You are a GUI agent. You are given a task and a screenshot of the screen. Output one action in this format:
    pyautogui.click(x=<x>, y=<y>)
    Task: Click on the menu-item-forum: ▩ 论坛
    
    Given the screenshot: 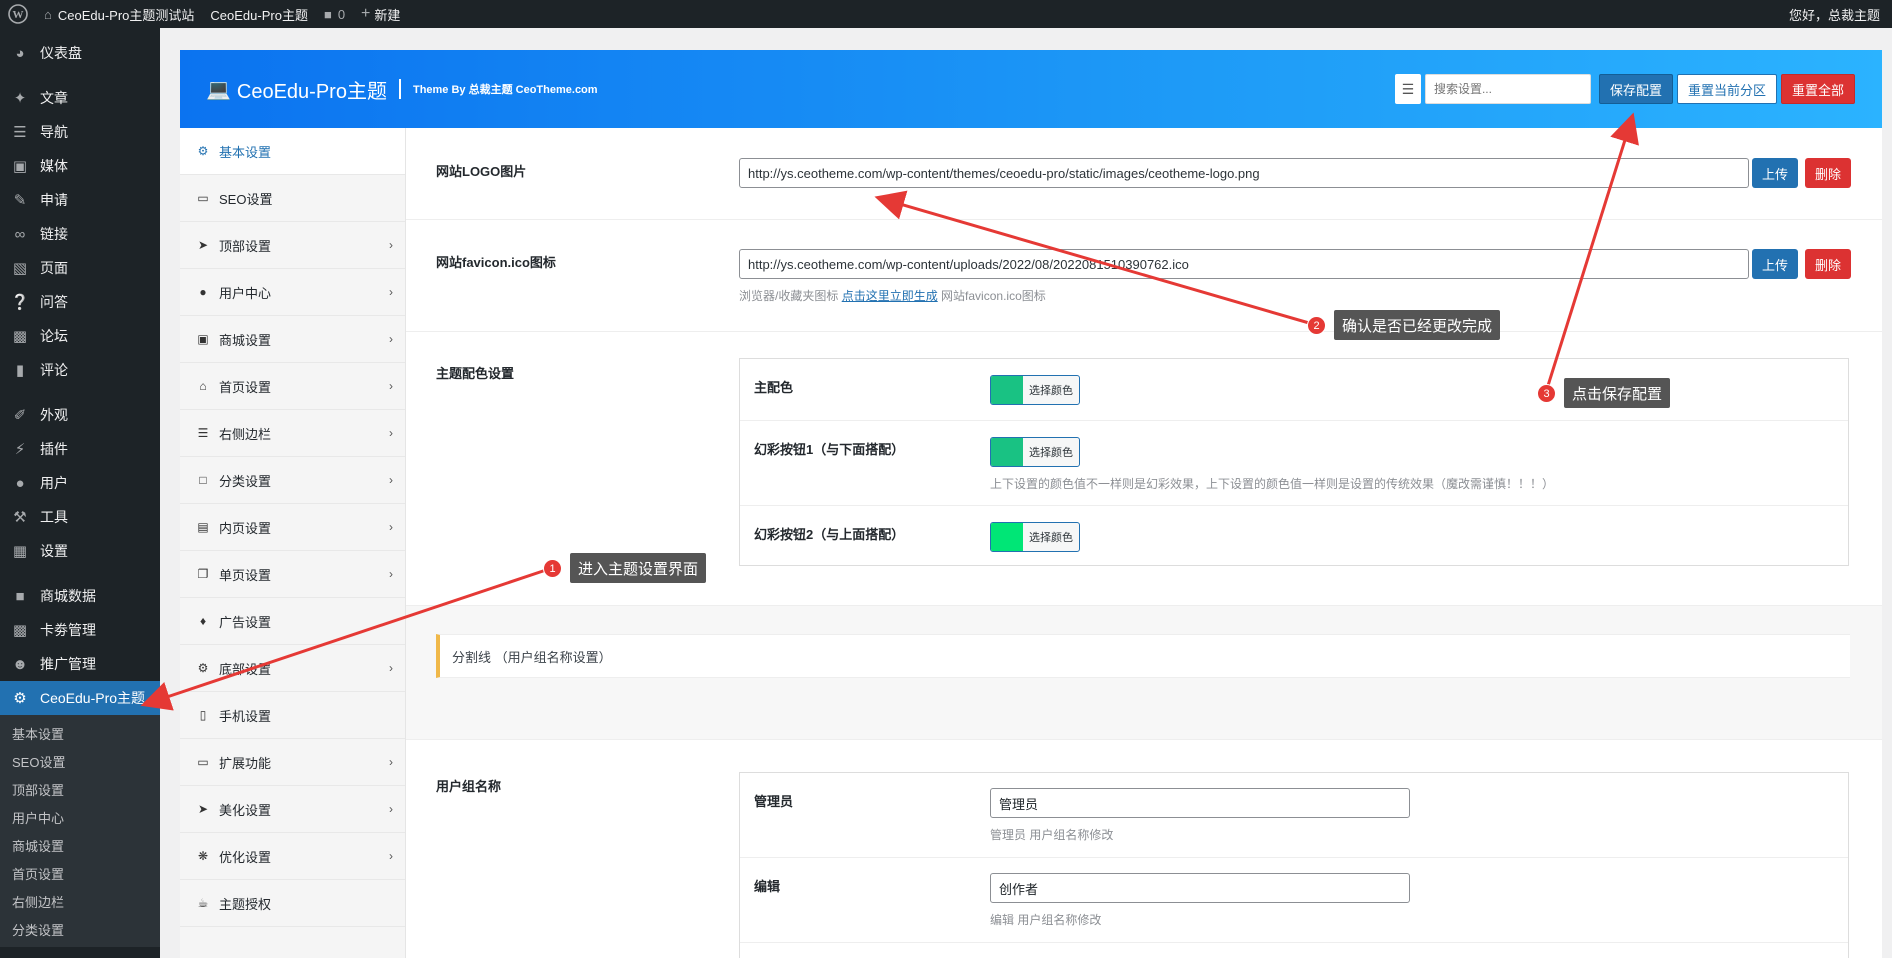 What is the action you would take?
    pyautogui.click(x=80, y=336)
    